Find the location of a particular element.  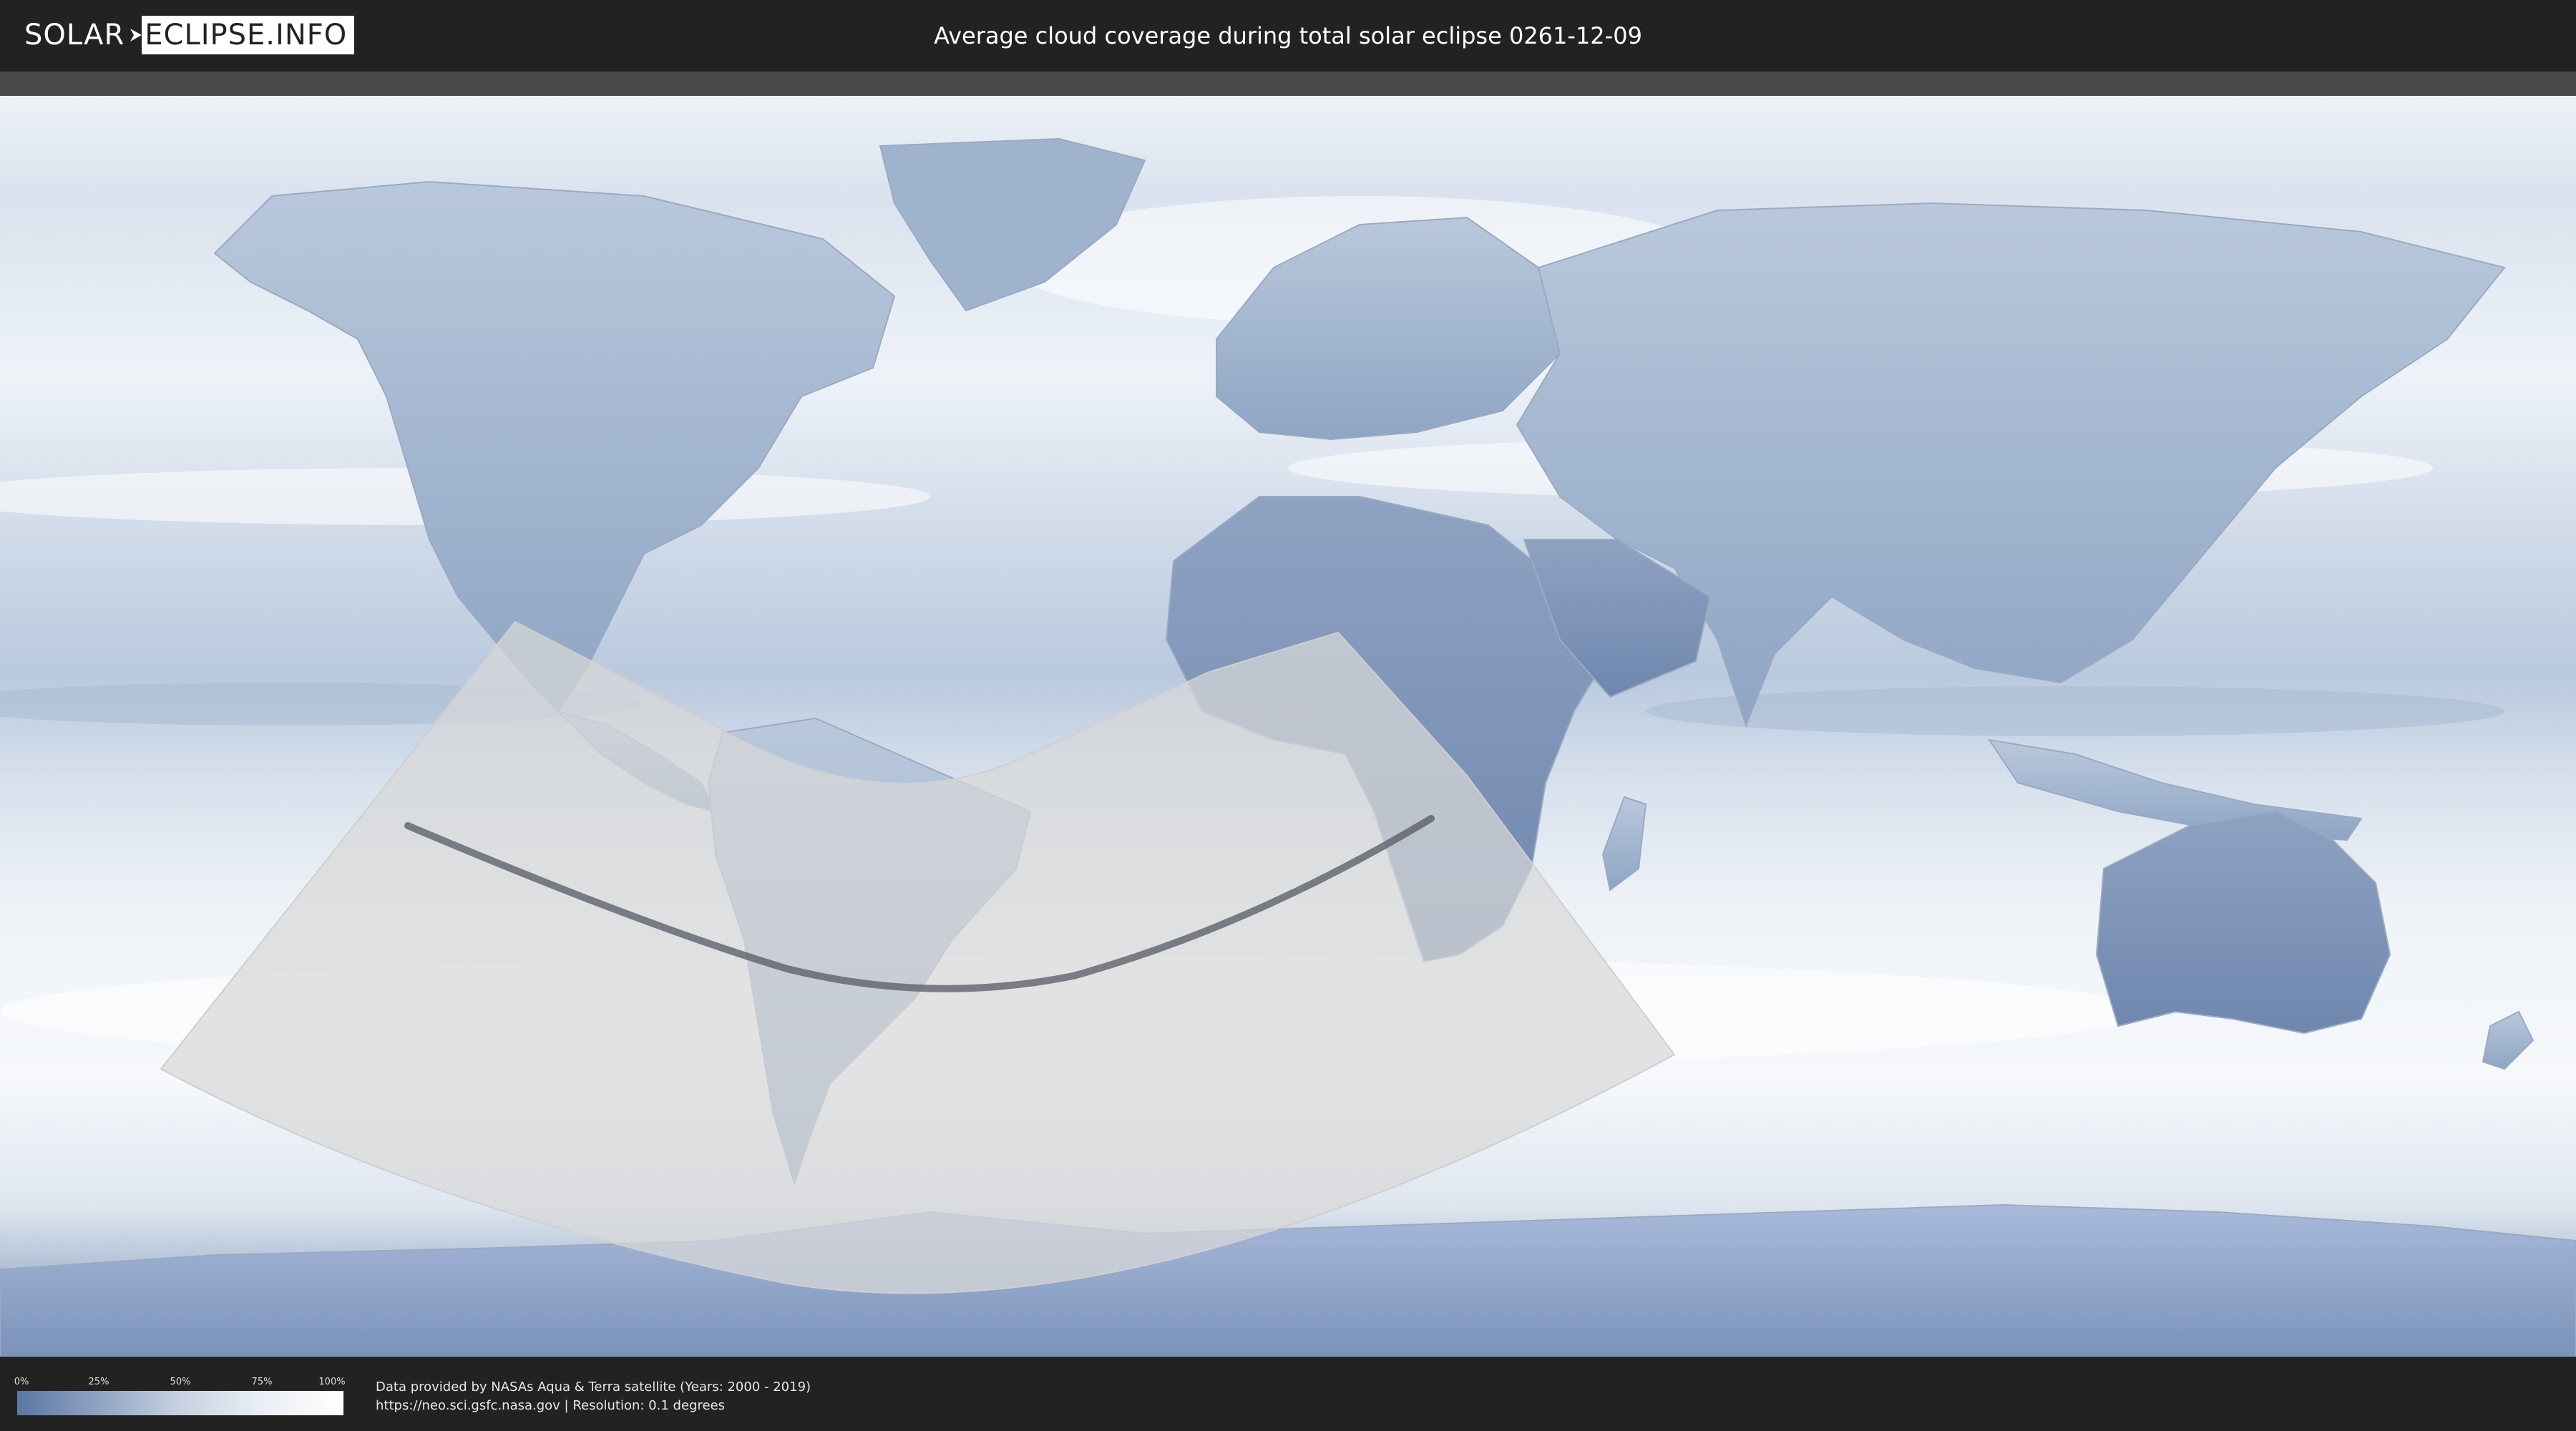

legend-tick-labels: 0% 25% 50% 75% 100% is located at coordinates (180, 1384).